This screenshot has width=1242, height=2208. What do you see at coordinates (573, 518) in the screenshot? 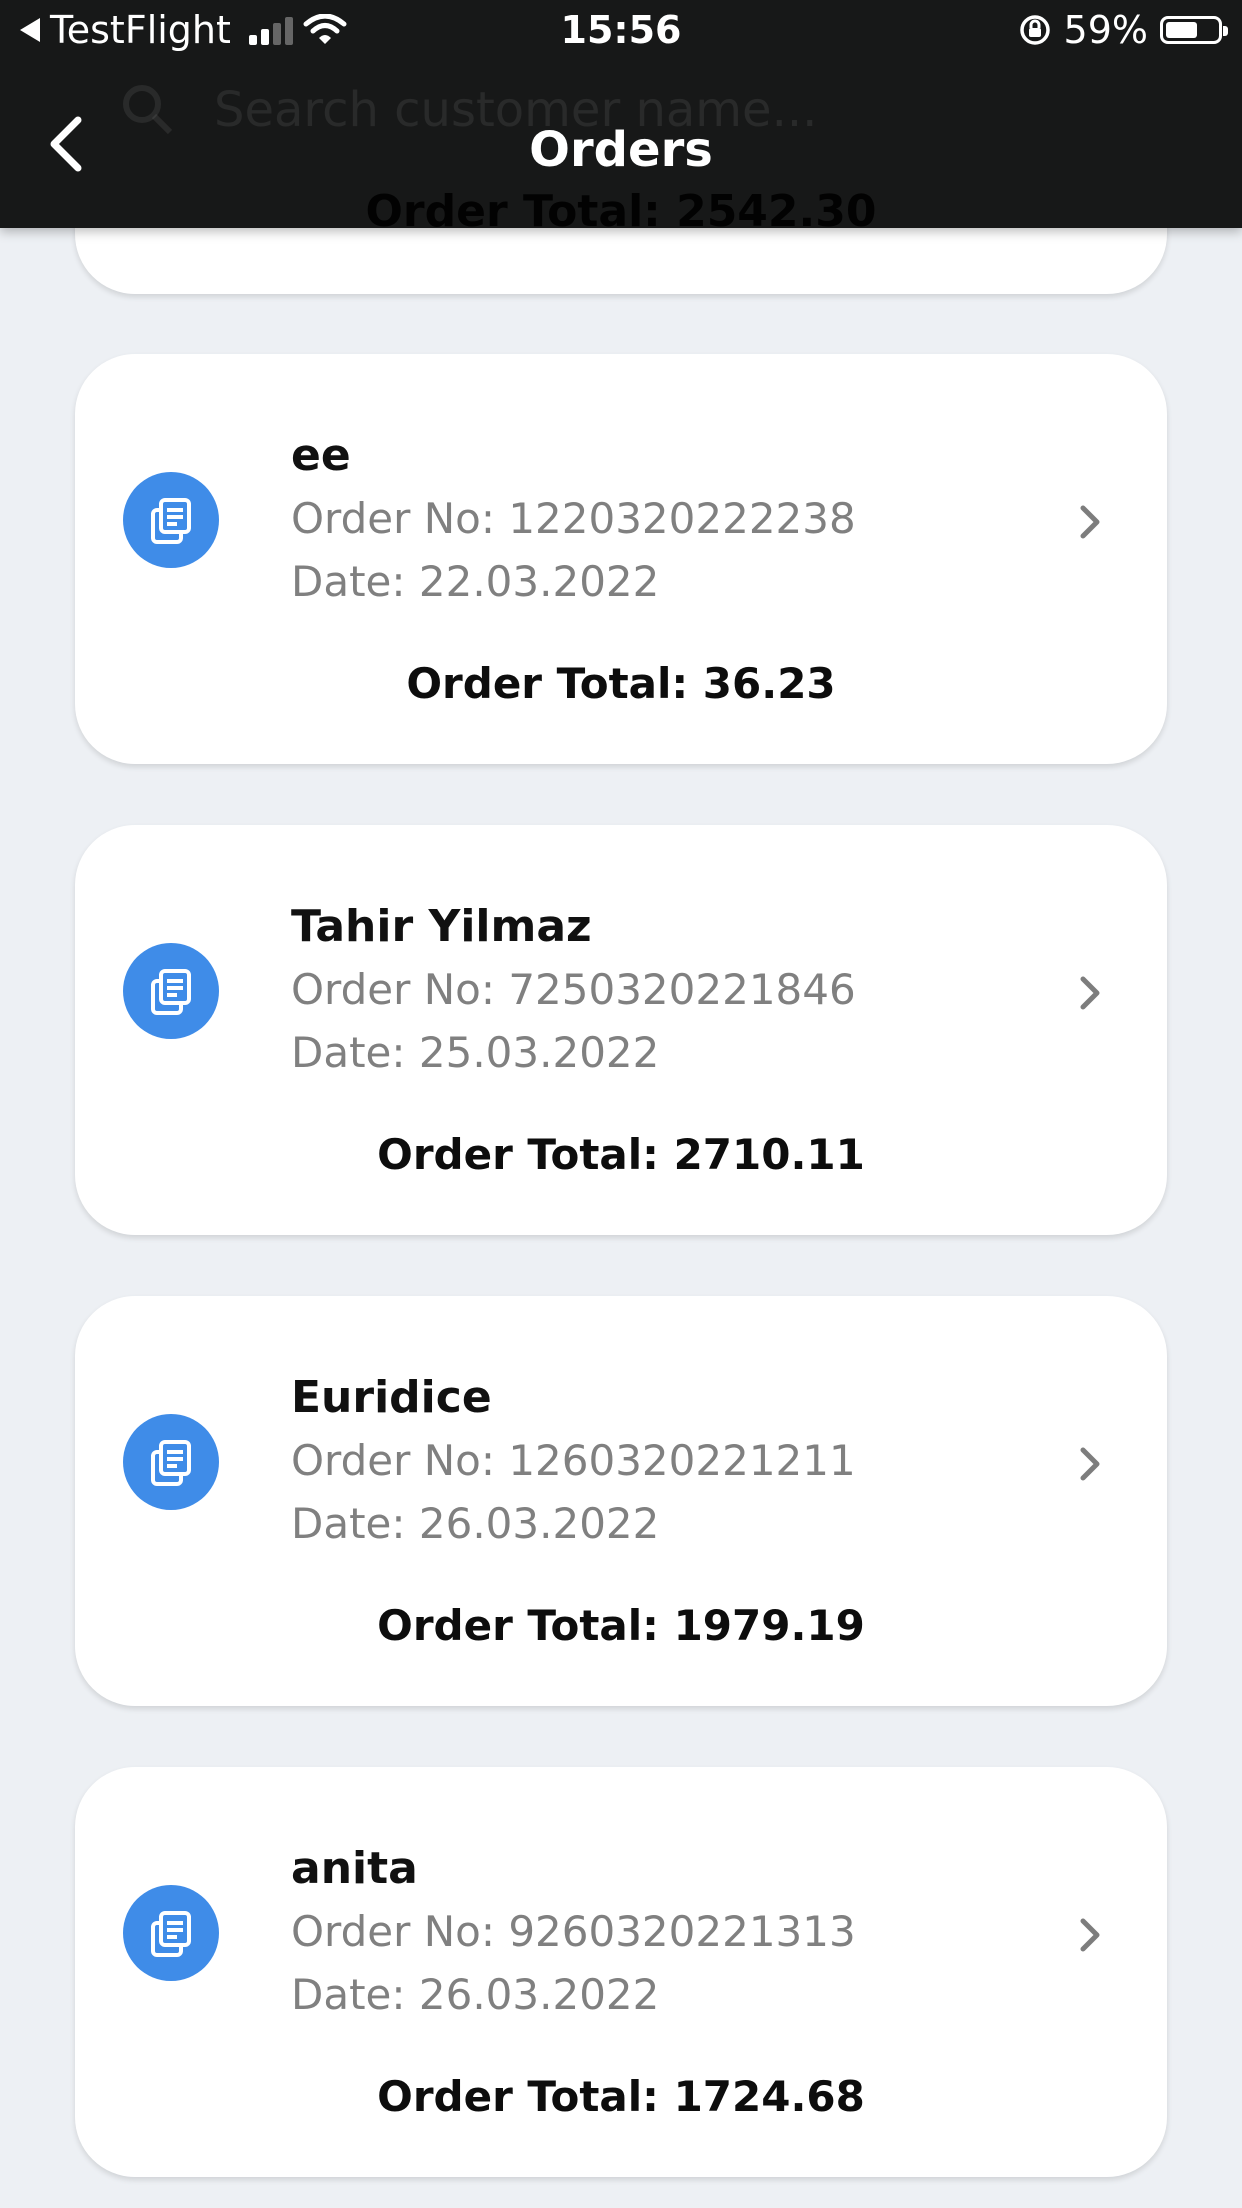
I see `order-number: Order No: 1220320222238` at bounding box center [573, 518].